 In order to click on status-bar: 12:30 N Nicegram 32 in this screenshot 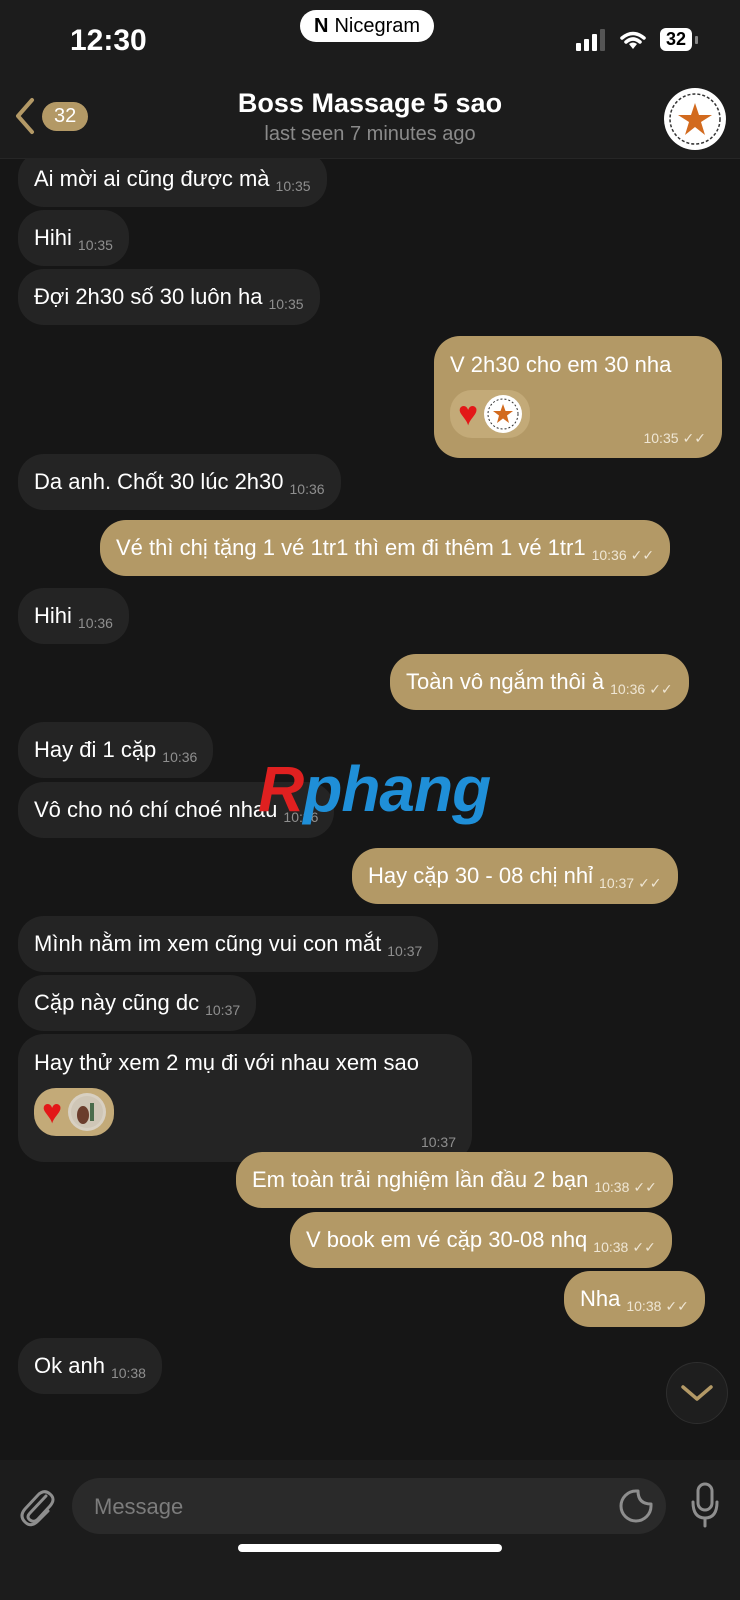, I will do `click(370, 40)`.